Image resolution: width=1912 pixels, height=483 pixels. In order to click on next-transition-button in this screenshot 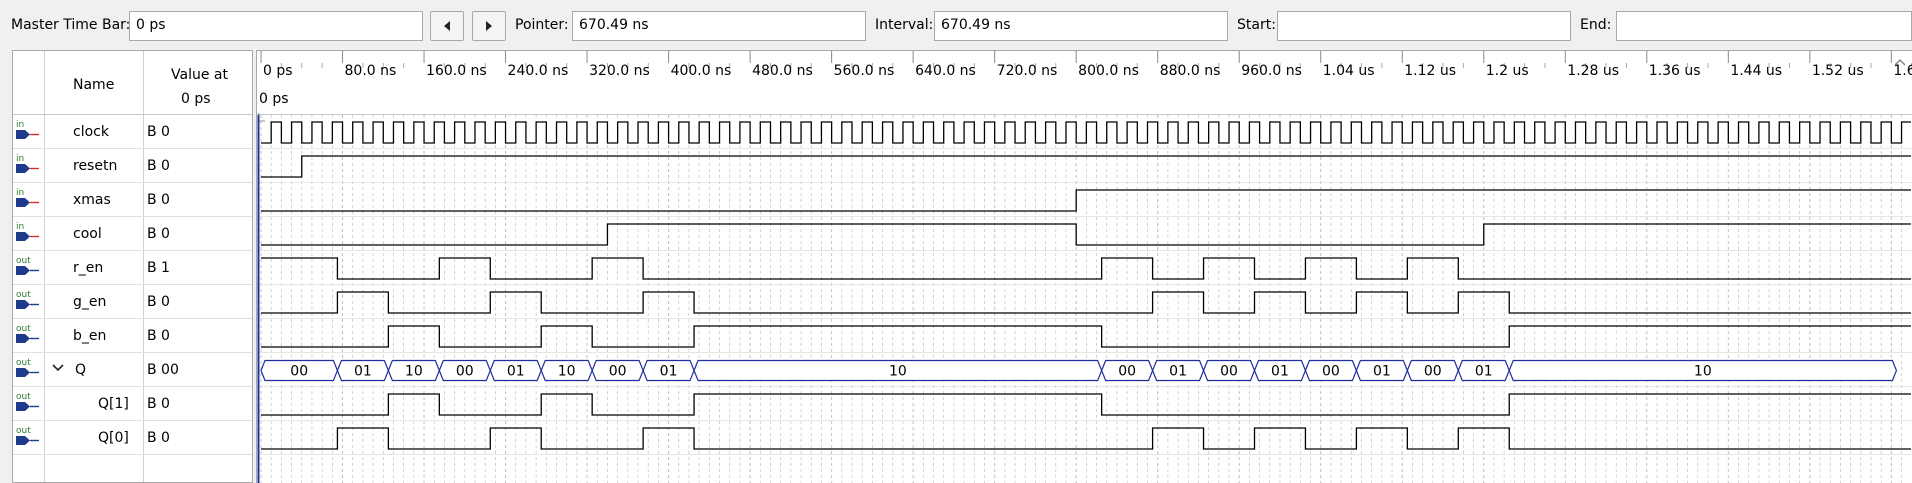, I will do `click(489, 26)`.